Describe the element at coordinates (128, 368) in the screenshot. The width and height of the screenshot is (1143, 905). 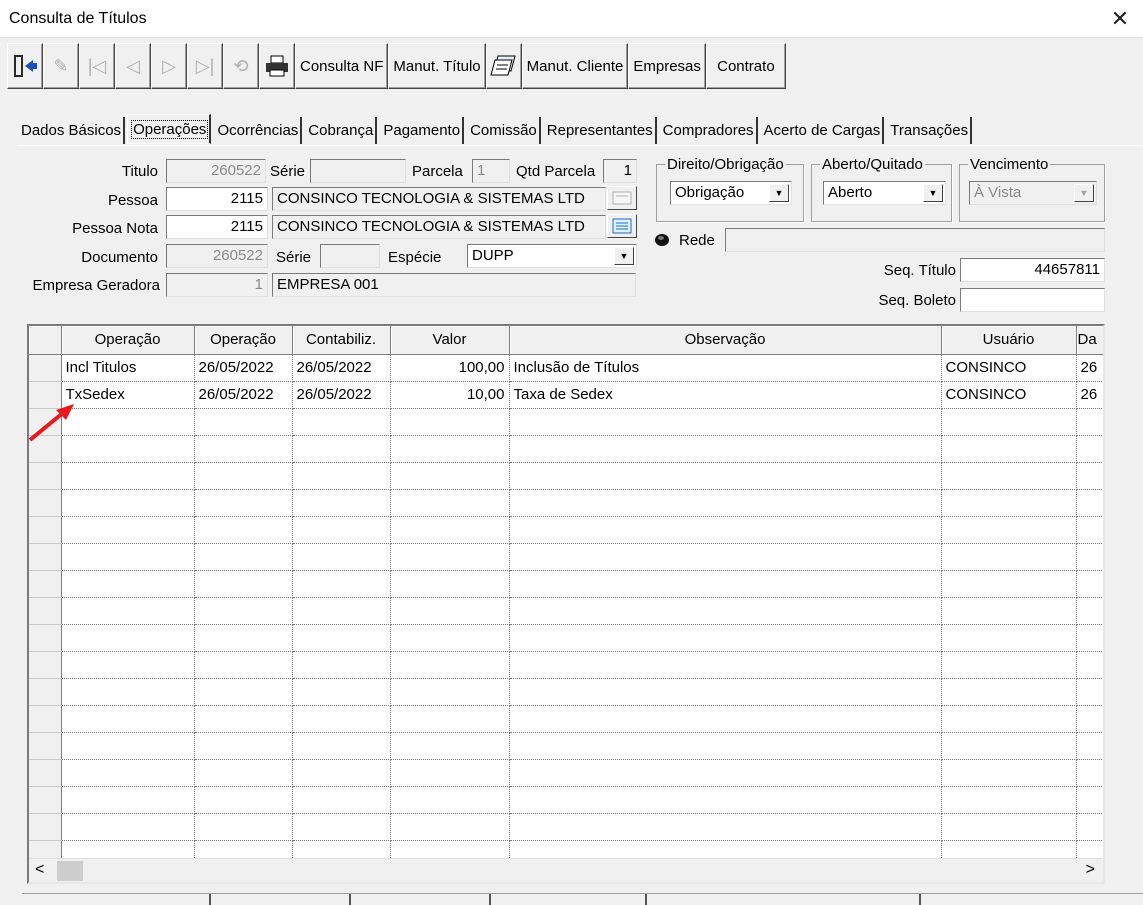
I see `table-cell: Incl Titulos` at that location.